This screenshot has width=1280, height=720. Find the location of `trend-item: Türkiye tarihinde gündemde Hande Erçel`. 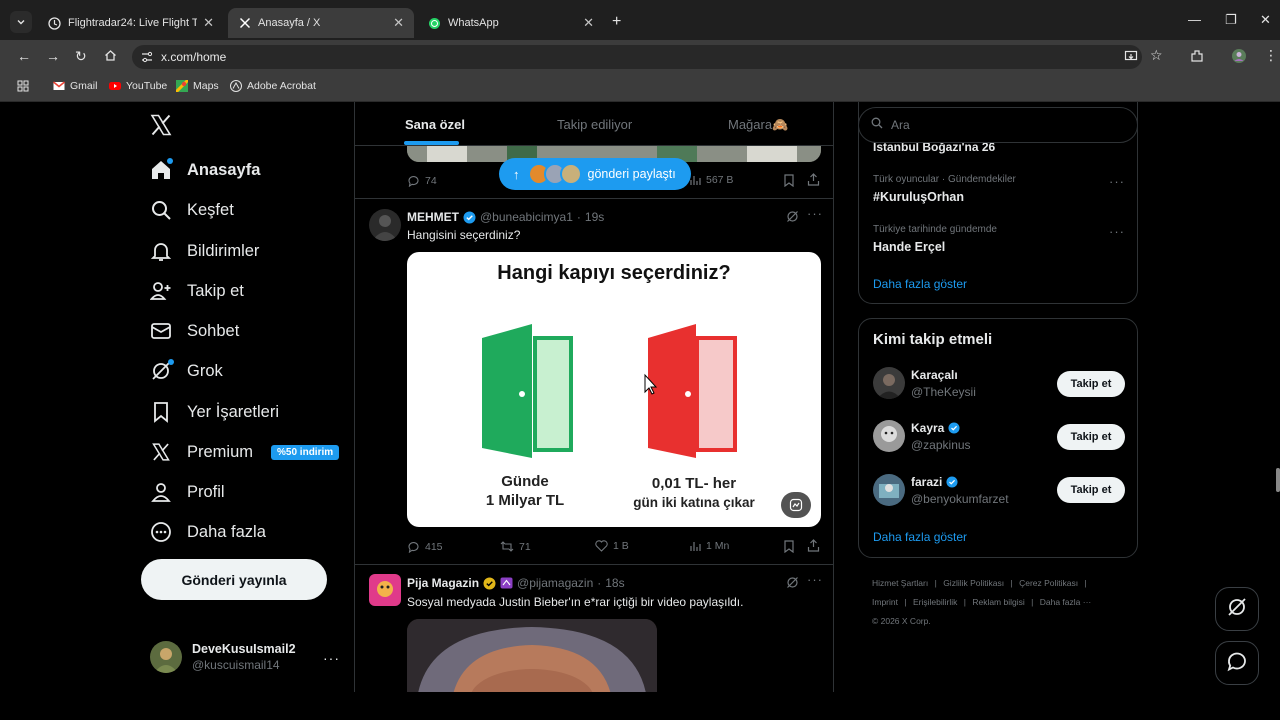

trend-item: Türkiye tarihinde gündemde Hande Erçel is located at coordinates (935, 239).